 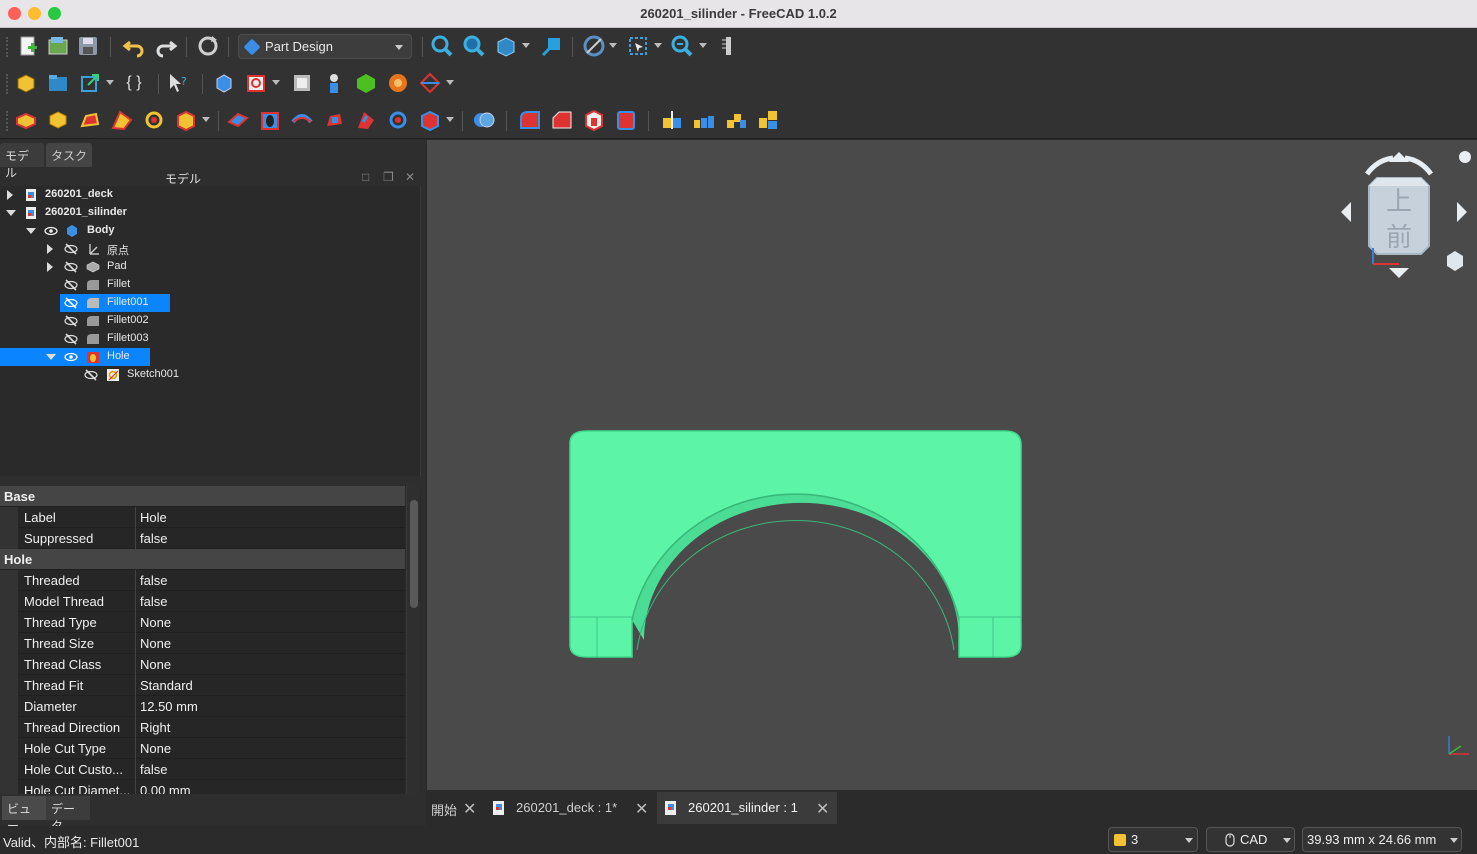 What do you see at coordinates (594, 120) in the screenshot?
I see `draft-icon` at bounding box center [594, 120].